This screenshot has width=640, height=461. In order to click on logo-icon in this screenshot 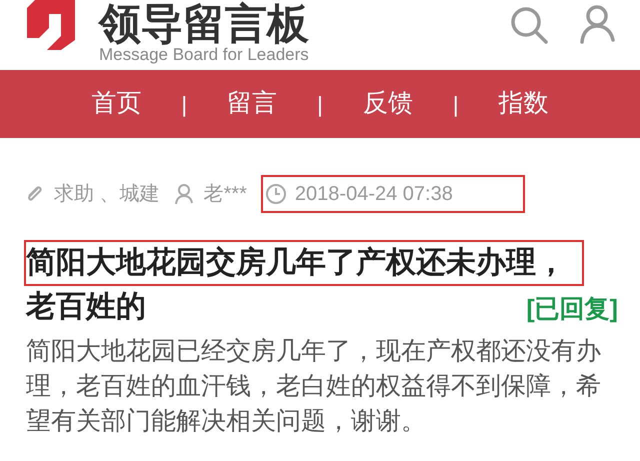, I will do `click(51, 25)`.